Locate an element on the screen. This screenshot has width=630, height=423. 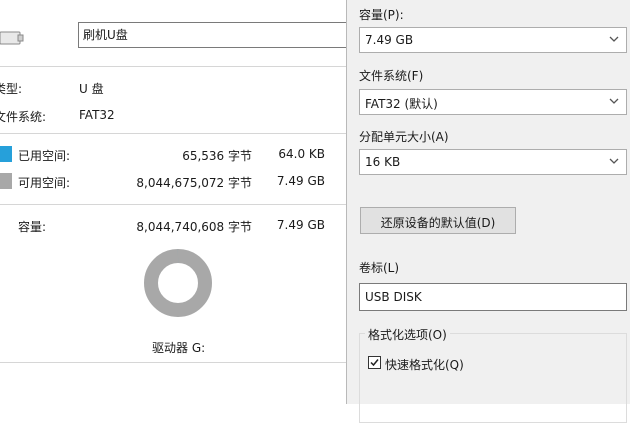
filesystem-label: 文件系统: is located at coordinates (23, 117).